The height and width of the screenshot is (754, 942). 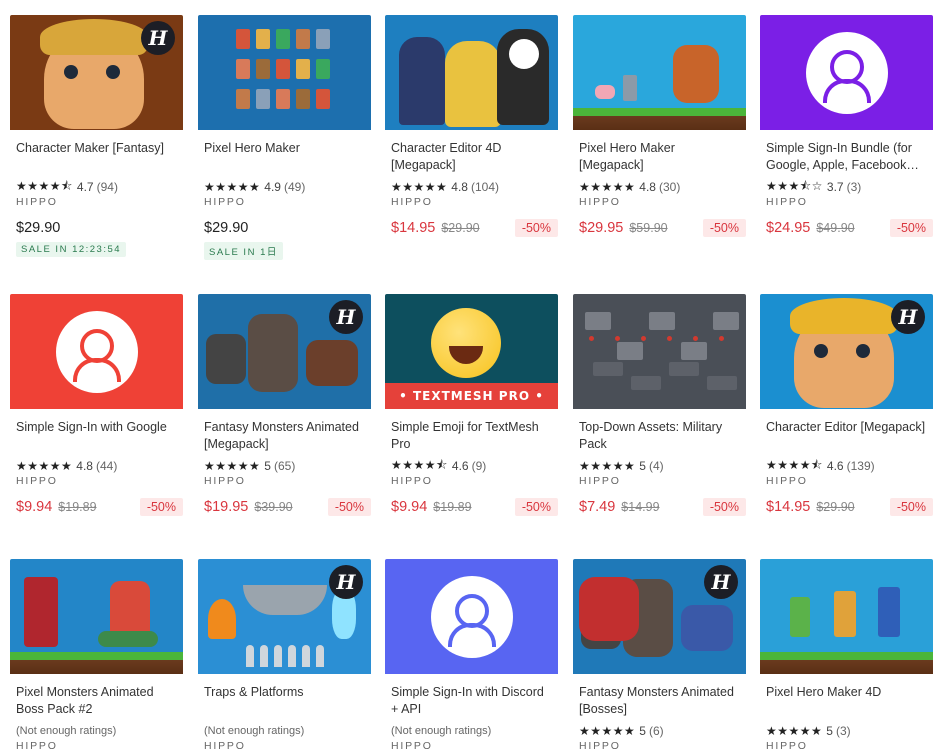 I want to click on product-title: Simple Sign-In with Google, so click(x=96, y=436).